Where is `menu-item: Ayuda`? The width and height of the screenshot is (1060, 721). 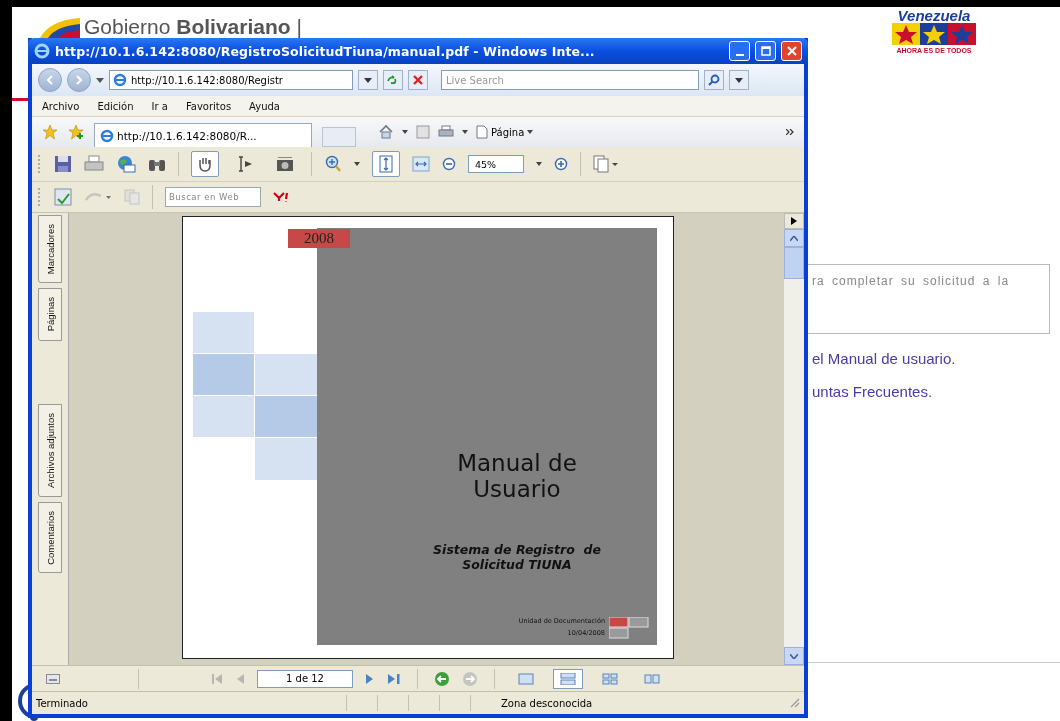 menu-item: Ayuda is located at coordinates (264, 106).